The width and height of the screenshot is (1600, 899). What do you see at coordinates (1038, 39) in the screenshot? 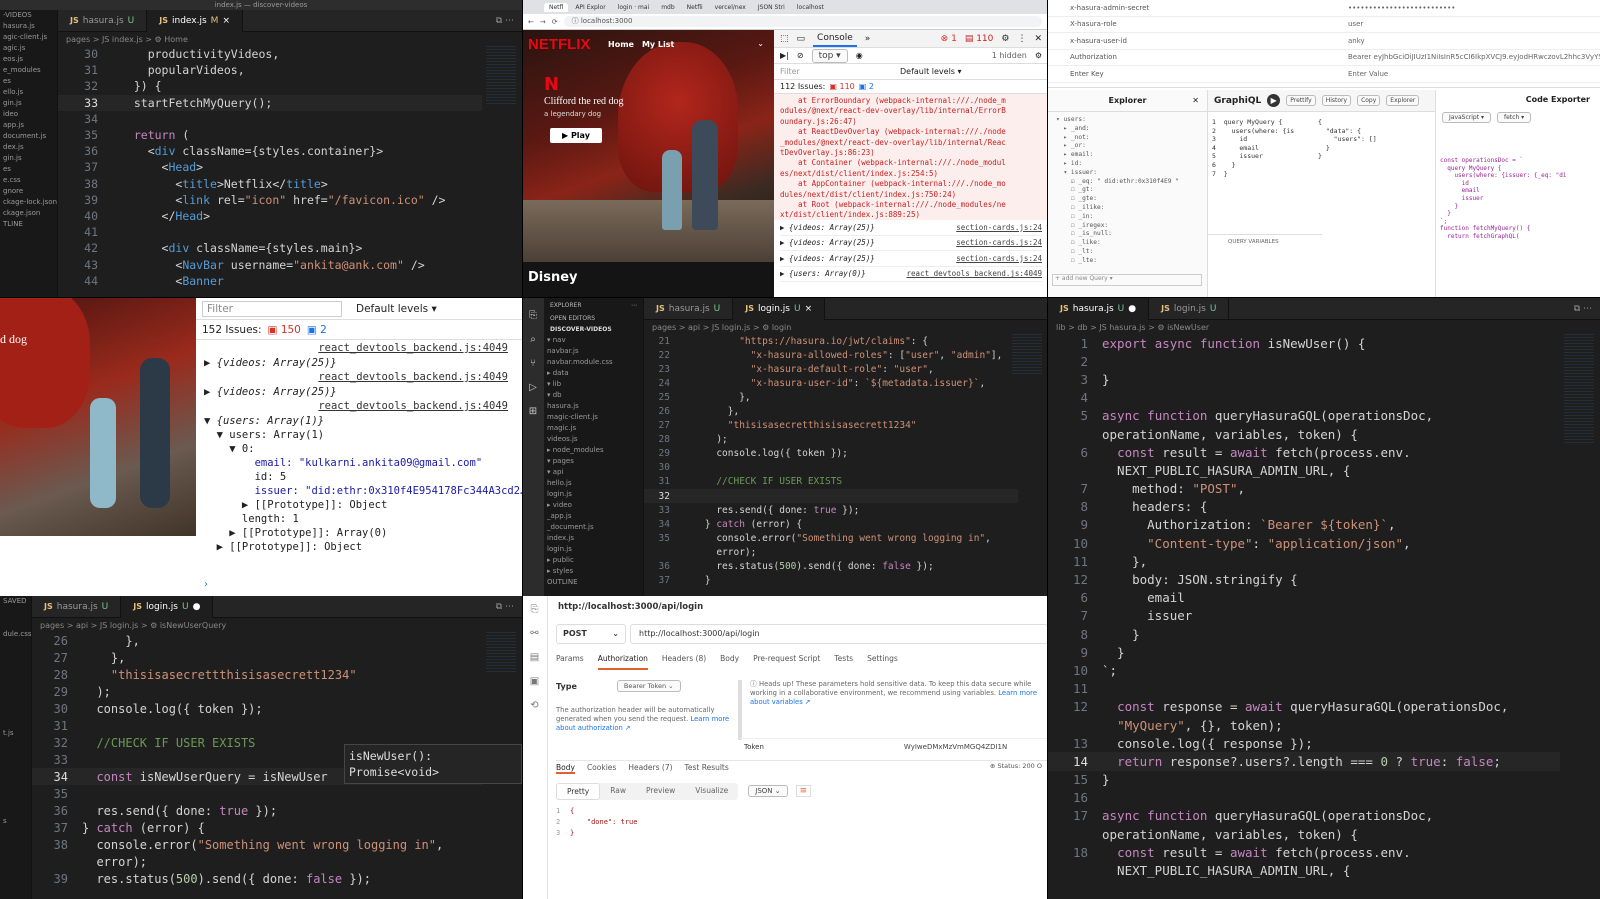
I see `close-icon: ✕` at bounding box center [1038, 39].